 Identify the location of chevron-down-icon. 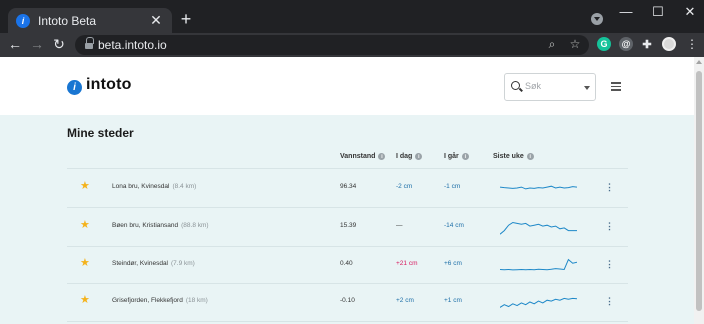
(587, 88).